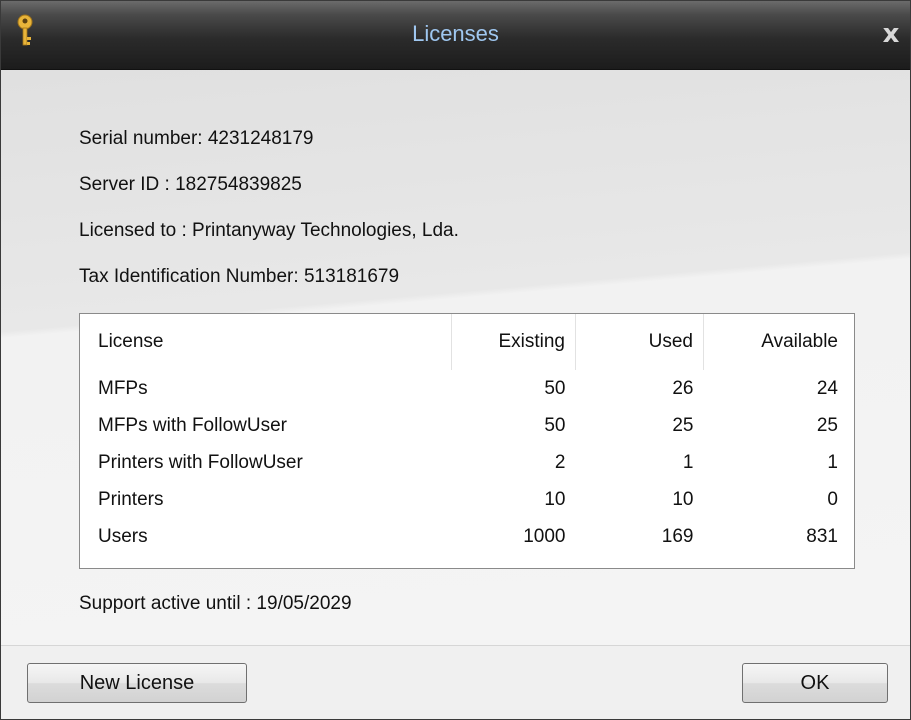 The width and height of the screenshot is (911, 720). What do you see at coordinates (776, 342) in the screenshot?
I see `column-header-available: Available` at bounding box center [776, 342].